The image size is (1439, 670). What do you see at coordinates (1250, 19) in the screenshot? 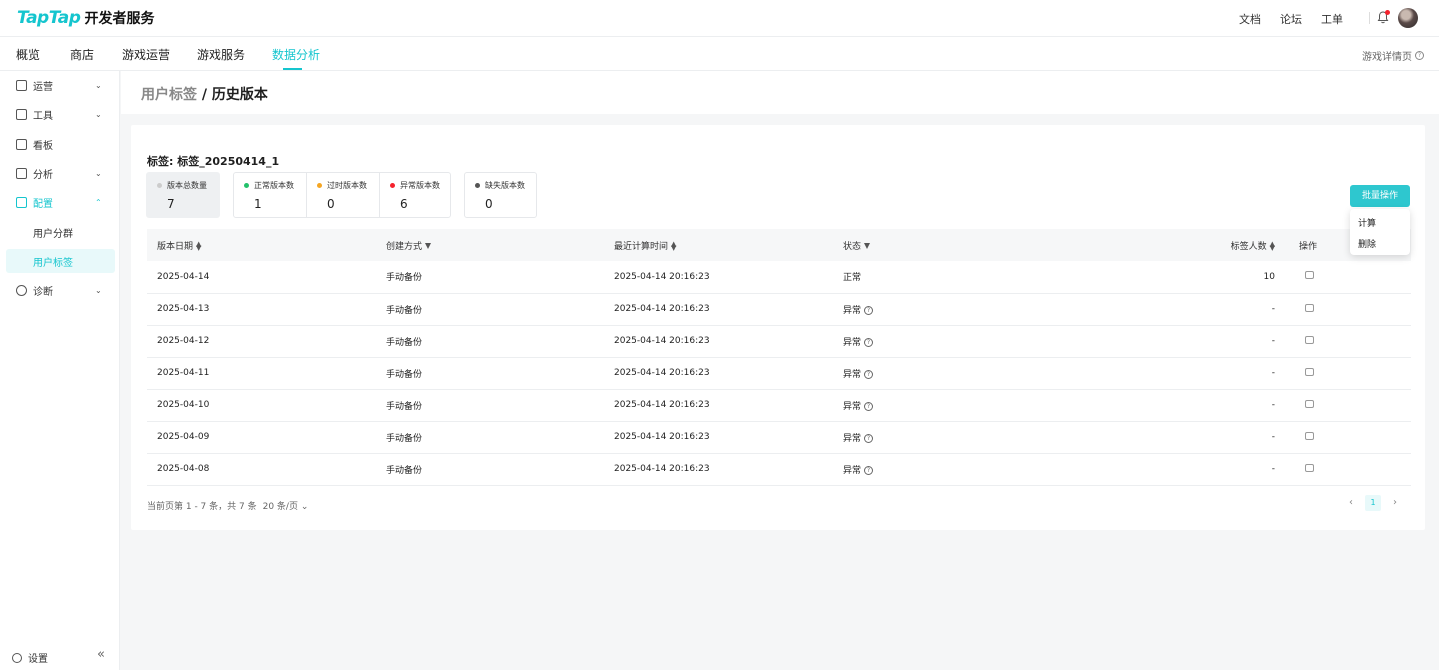
I see `docs-link: 文档` at bounding box center [1250, 19].